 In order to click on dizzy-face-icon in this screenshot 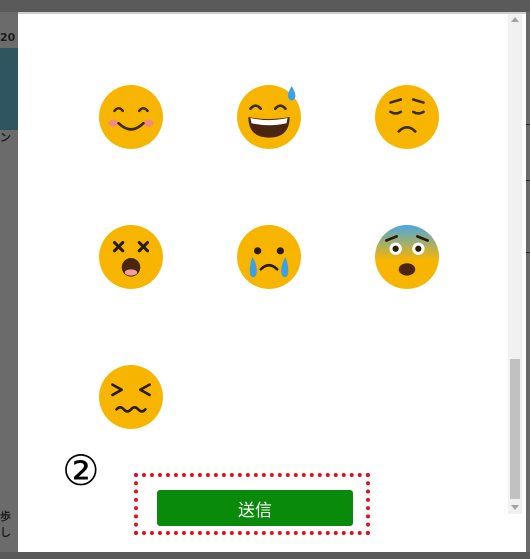, I will do `click(131, 257)`.